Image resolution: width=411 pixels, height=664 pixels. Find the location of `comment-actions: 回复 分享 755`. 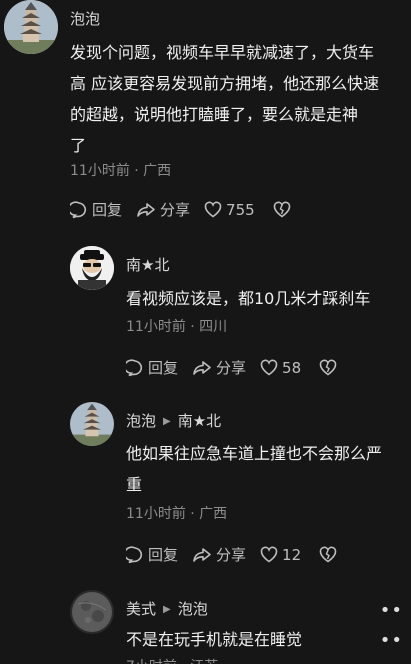

comment-actions: 回复 分享 755 is located at coordinates (182, 209).